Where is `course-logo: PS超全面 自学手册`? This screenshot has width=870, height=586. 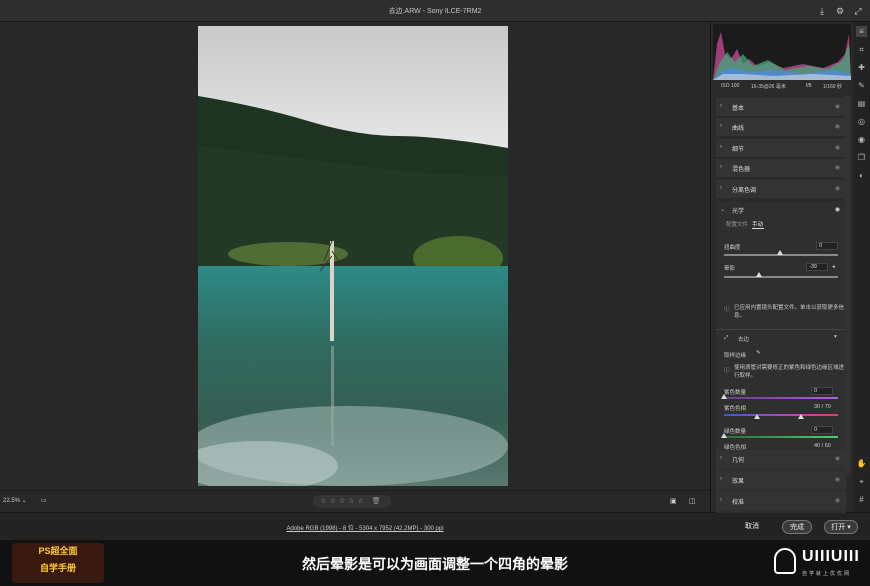 course-logo: PS超全面 自学手册 is located at coordinates (58, 563).